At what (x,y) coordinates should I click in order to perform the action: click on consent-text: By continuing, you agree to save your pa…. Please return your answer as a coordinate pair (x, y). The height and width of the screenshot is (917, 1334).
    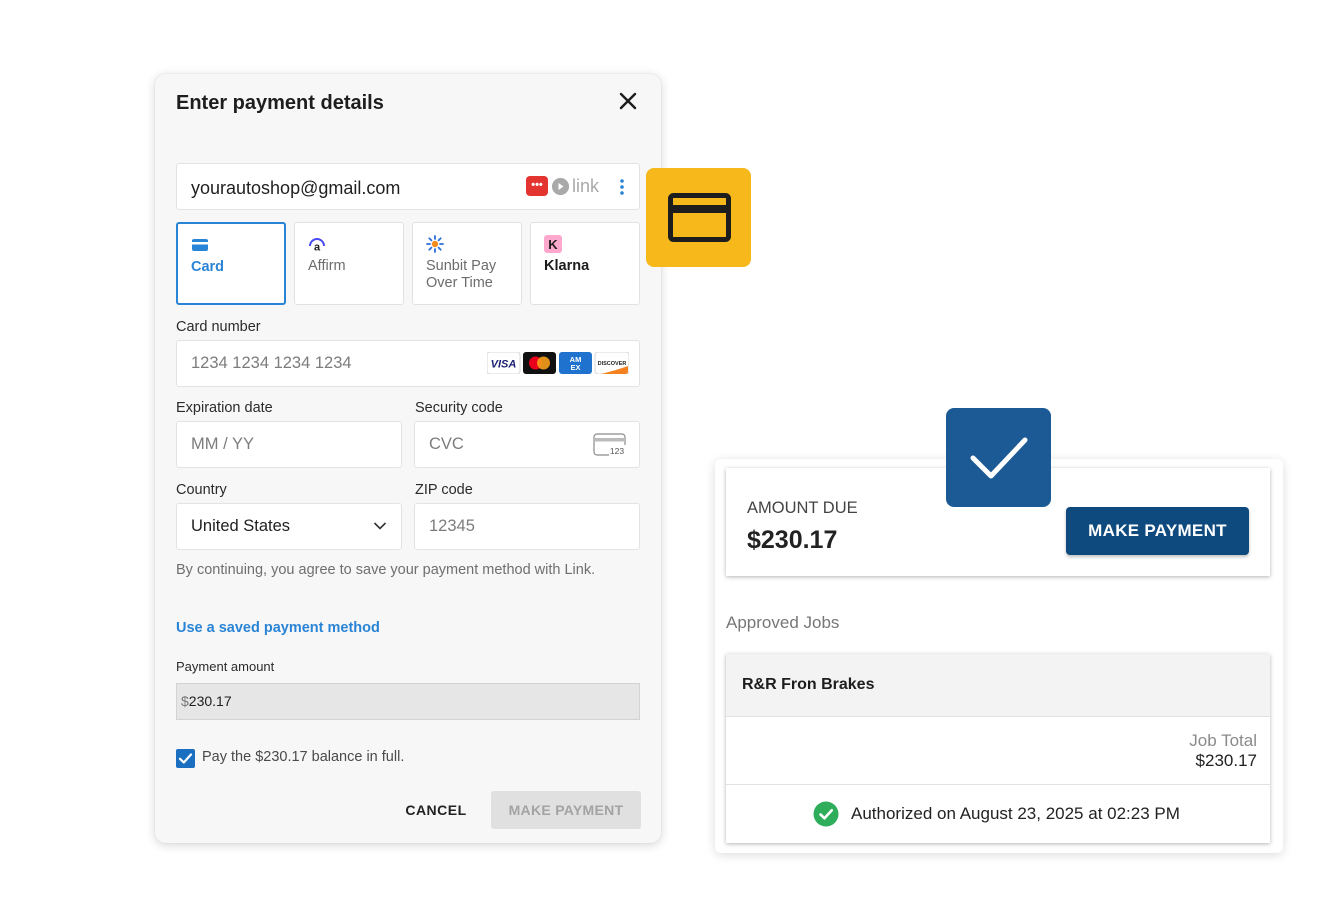
    Looking at the image, I should click on (386, 570).